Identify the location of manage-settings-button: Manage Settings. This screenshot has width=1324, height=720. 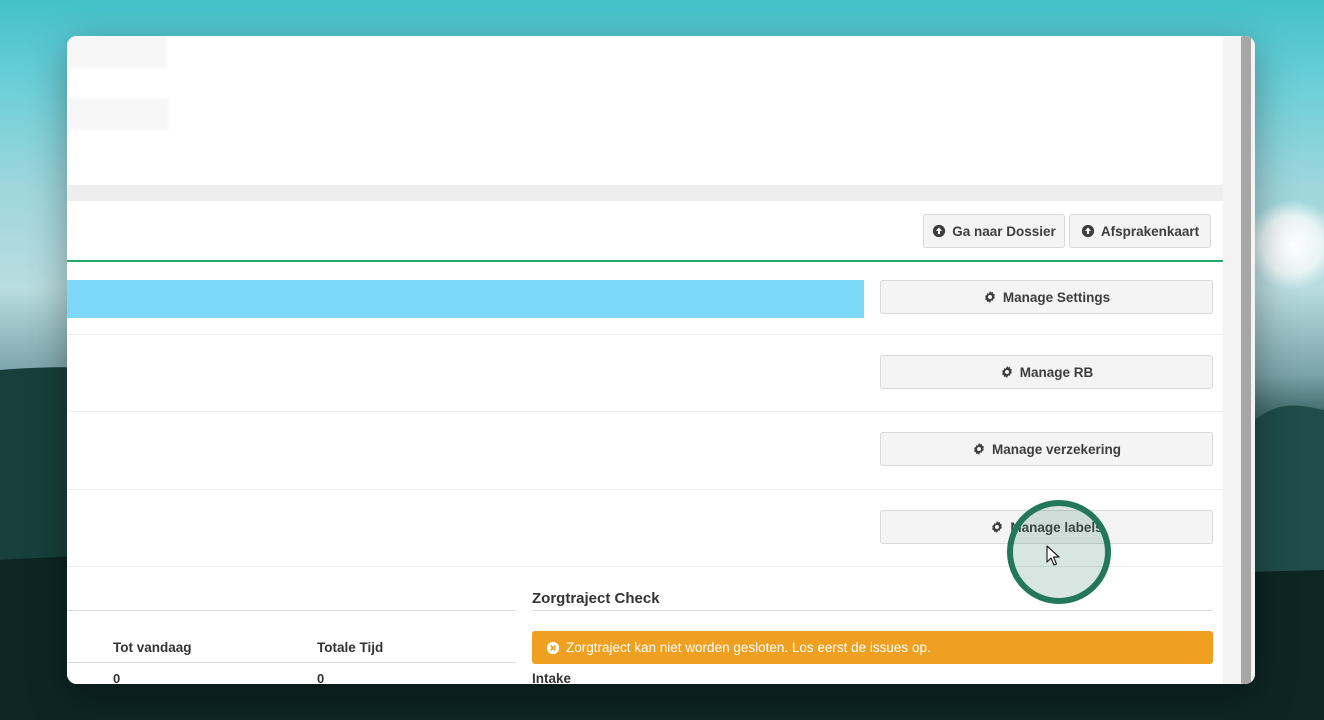
(1046, 297).